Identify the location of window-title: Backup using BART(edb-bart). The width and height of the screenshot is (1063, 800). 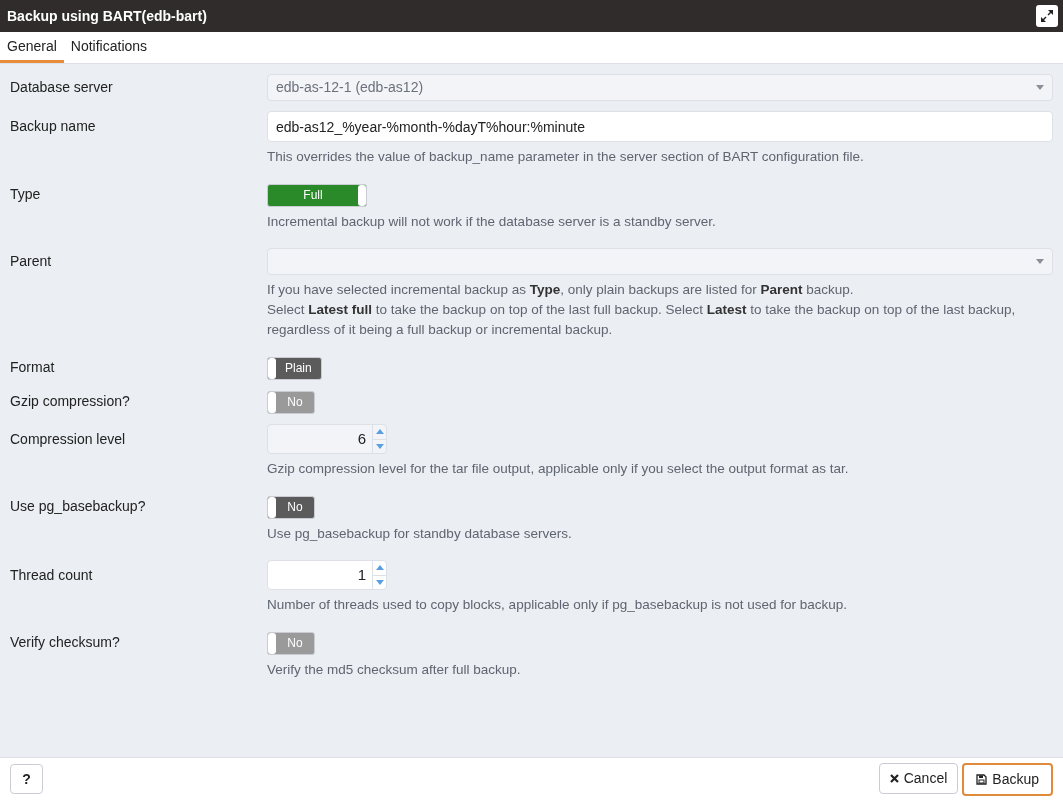
(107, 16).